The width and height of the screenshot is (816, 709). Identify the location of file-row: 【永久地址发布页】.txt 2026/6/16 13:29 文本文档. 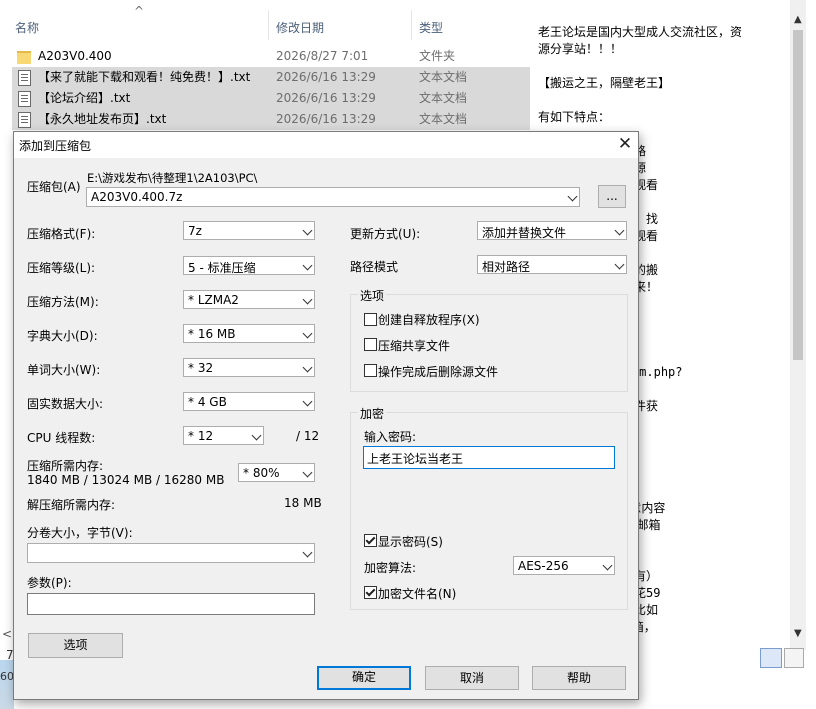
(271, 119).